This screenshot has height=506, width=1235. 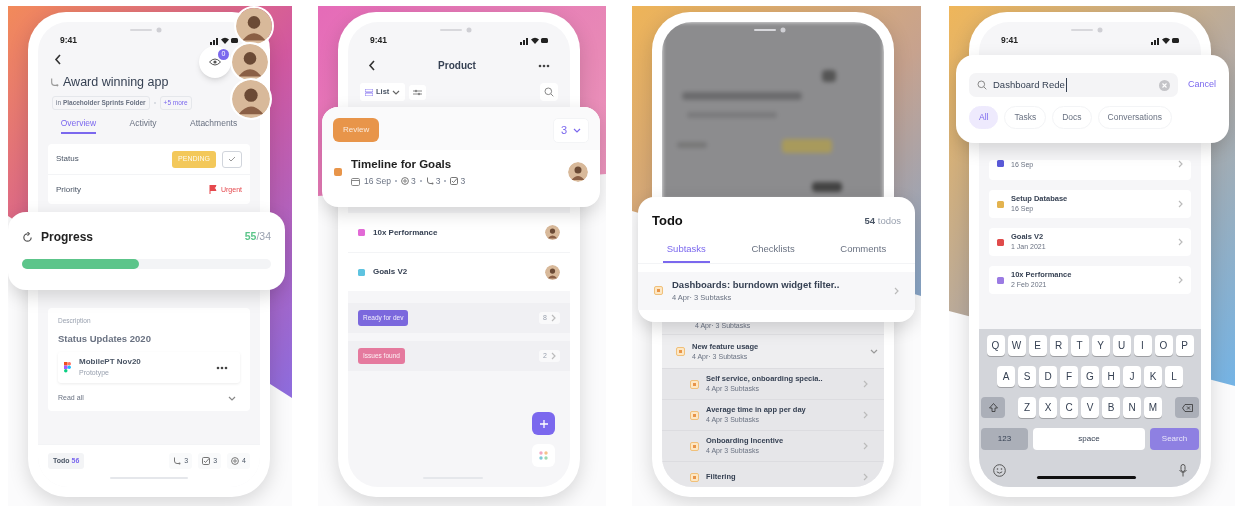 What do you see at coordinates (1037, 345) in the screenshot?
I see `keyboard-key: E` at bounding box center [1037, 345].